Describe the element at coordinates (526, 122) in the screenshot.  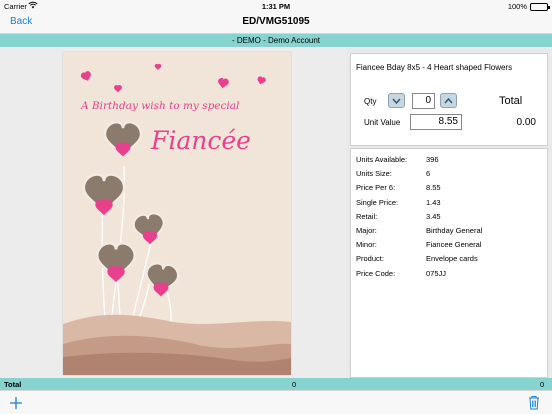
I see `total-value: 0.00` at that location.